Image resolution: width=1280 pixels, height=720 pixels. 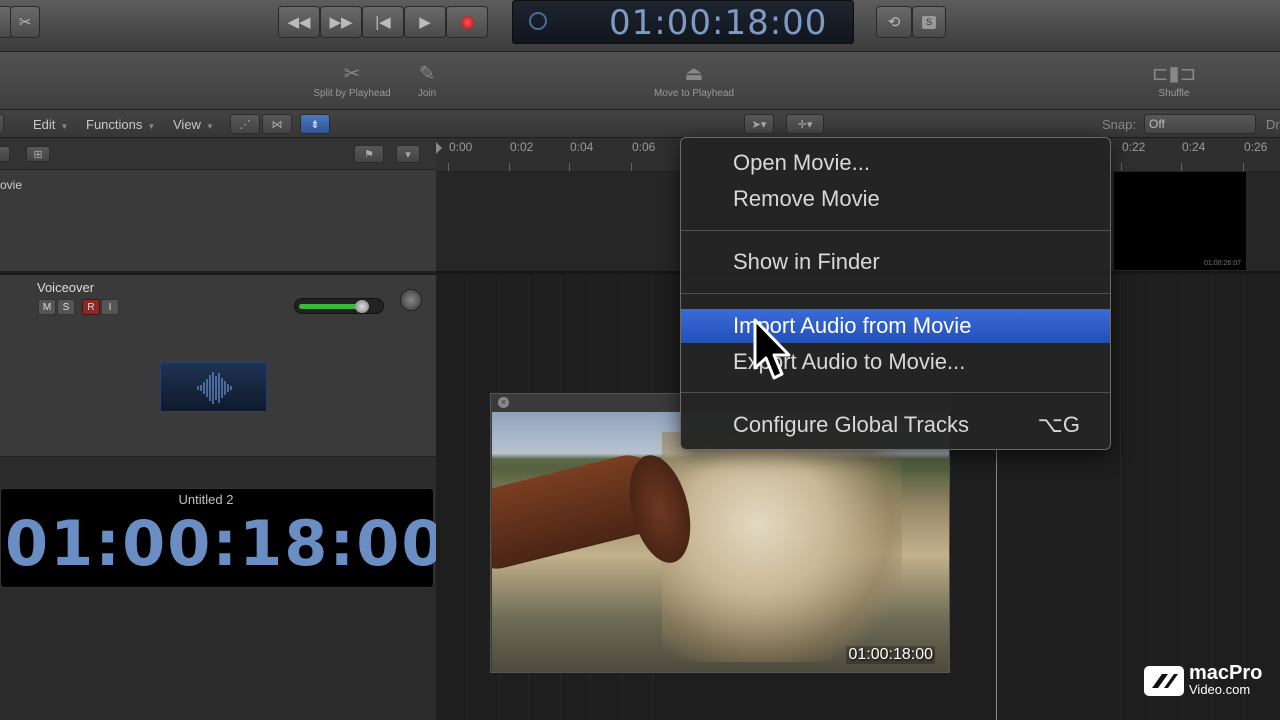 I want to click on play-button: ▶, so click(x=425, y=22).